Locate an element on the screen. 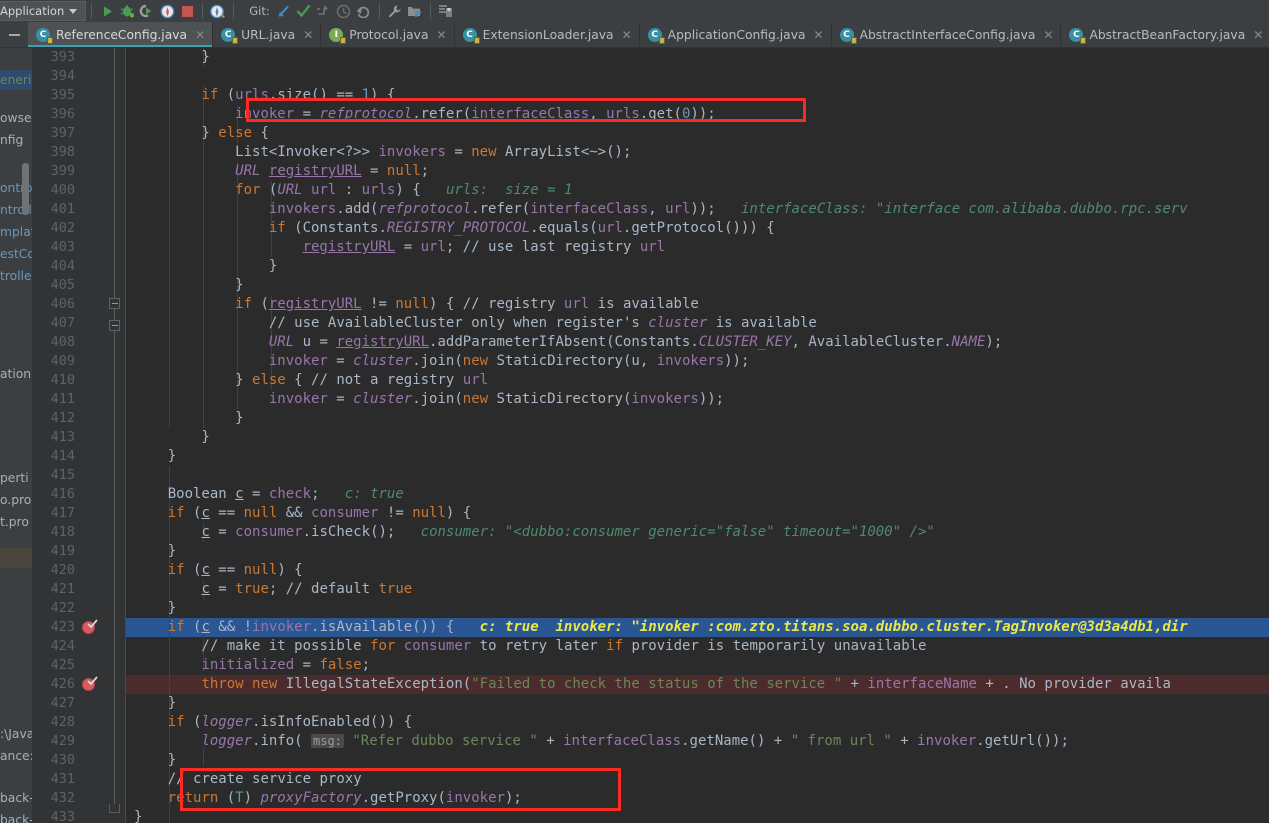  git-update-project-icon is located at coordinates (284, 11).